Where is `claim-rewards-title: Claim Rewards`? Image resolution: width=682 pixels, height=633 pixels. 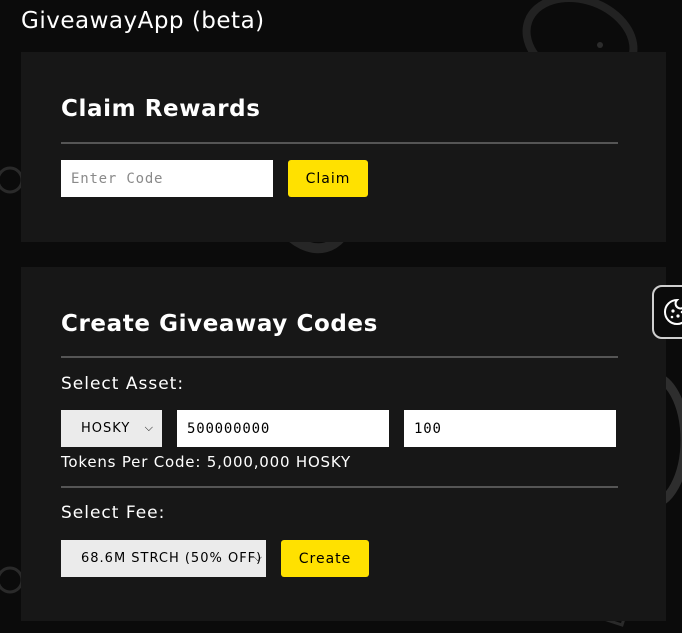
claim-rewards-title: Claim Rewards is located at coordinates (161, 109).